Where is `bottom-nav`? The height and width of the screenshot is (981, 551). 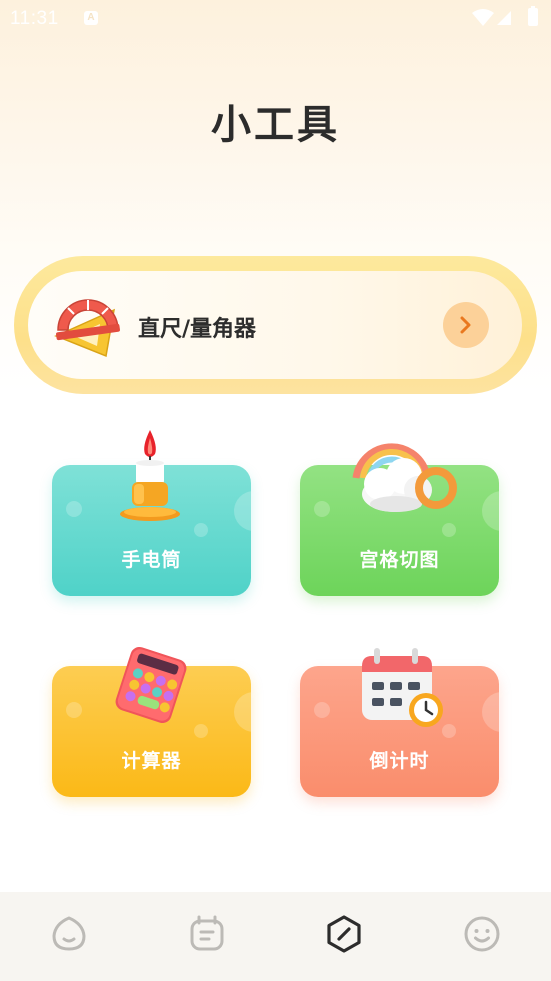
bottom-nav is located at coordinates (275, 936).